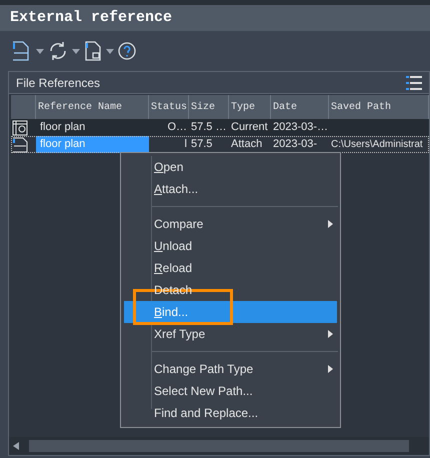 The image size is (430, 458). I want to click on document-icon, so click(93, 51).